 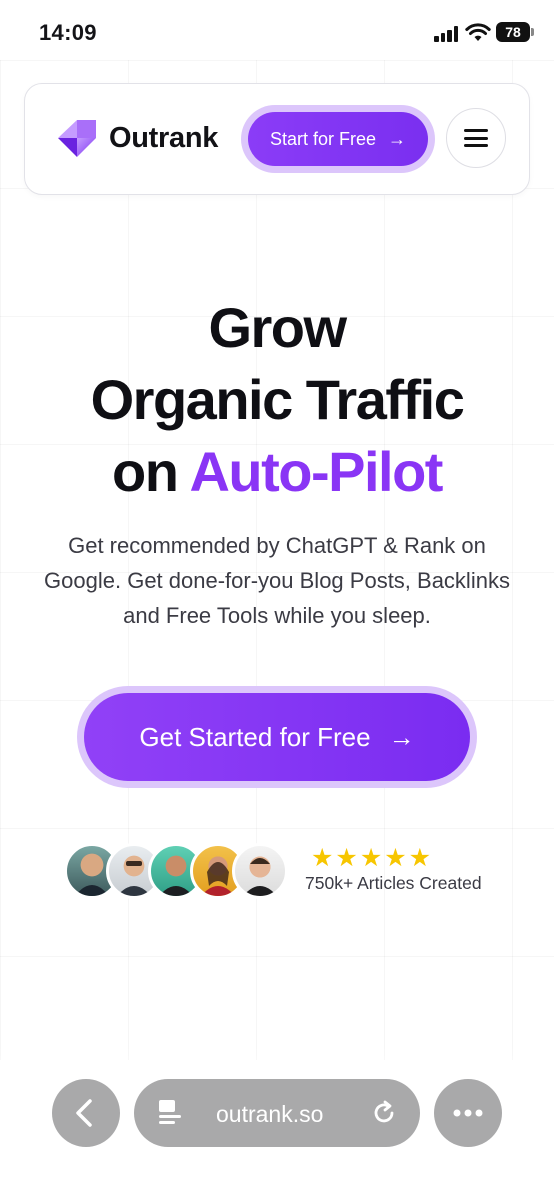 What do you see at coordinates (145, 471) in the screenshot?
I see `hero-title-prefix: on` at bounding box center [145, 471].